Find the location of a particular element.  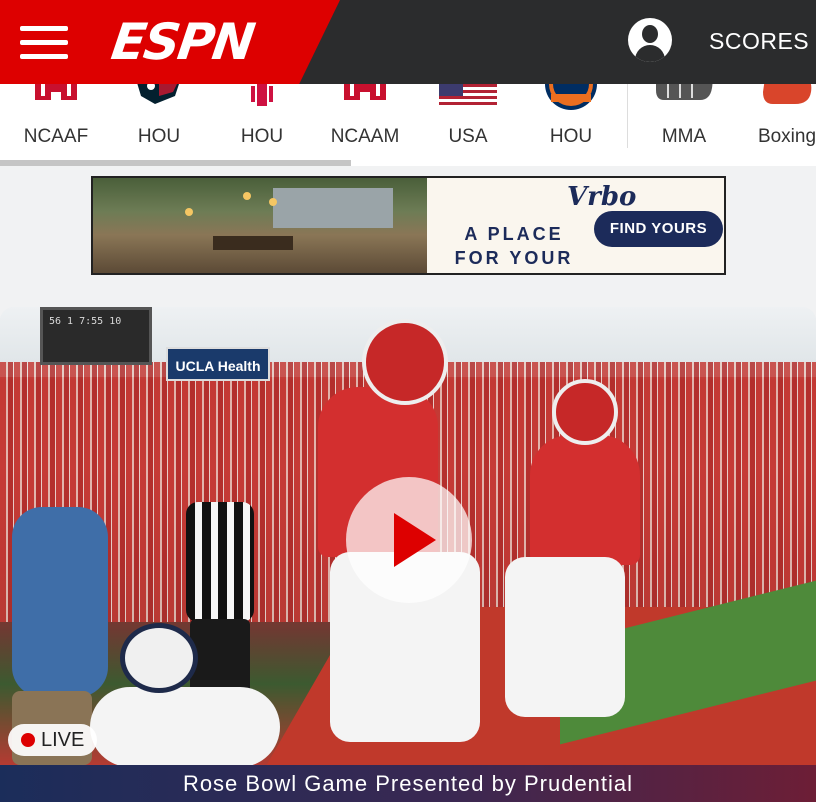

opponent-player is located at coordinates (185, 727).